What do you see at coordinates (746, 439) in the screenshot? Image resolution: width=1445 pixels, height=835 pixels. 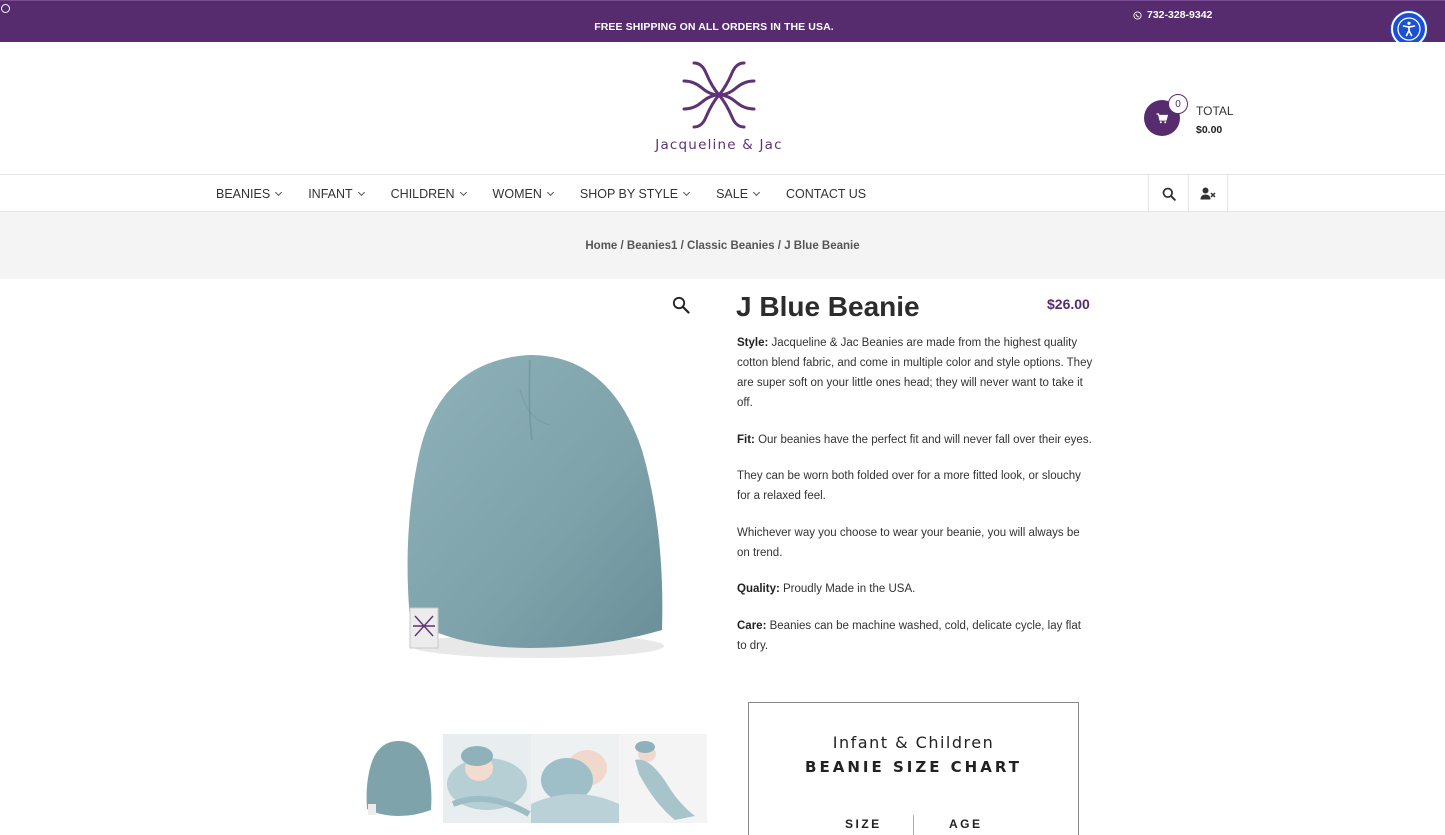 I see `desc-label: Fit:` at bounding box center [746, 439].